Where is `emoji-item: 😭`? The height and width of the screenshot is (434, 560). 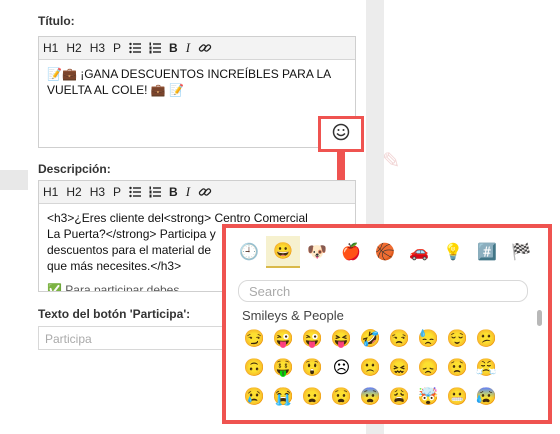 emoji-item: 😭 is located at coordinates (283, 396).